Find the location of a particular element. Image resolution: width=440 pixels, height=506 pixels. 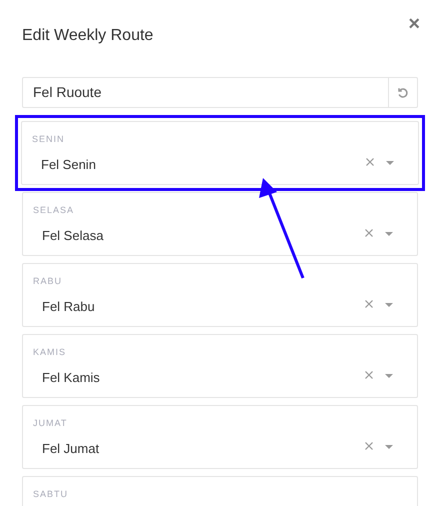

reset-button is located at coordinates (403, 92).